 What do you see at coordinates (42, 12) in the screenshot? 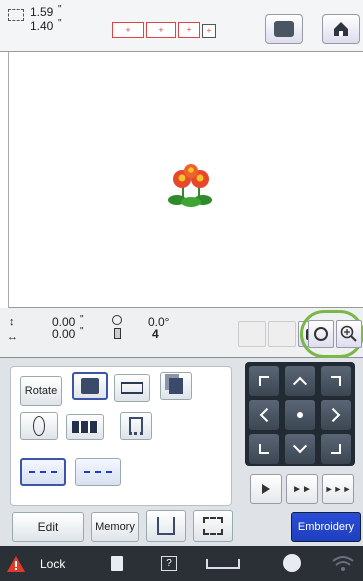
I see `width-value: 1.59` at bounding box center [42, 12].